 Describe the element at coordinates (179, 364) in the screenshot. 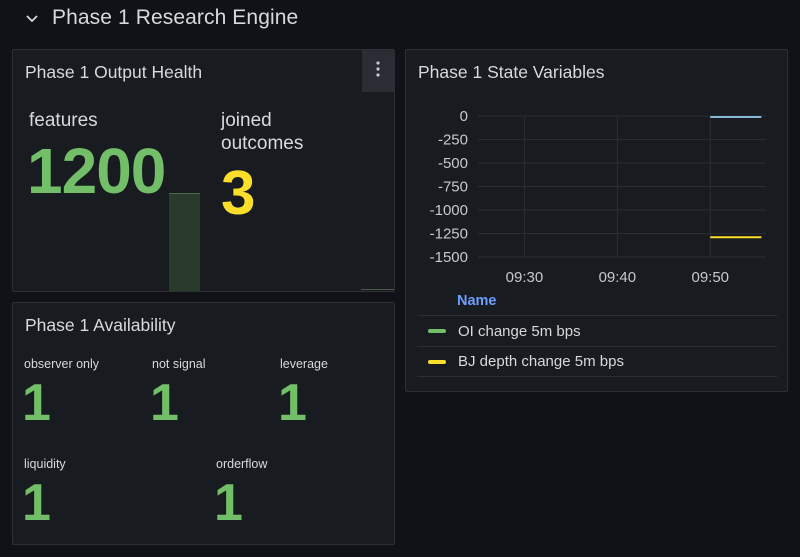

I see `availability-label-not-signal: not signal` at that location.